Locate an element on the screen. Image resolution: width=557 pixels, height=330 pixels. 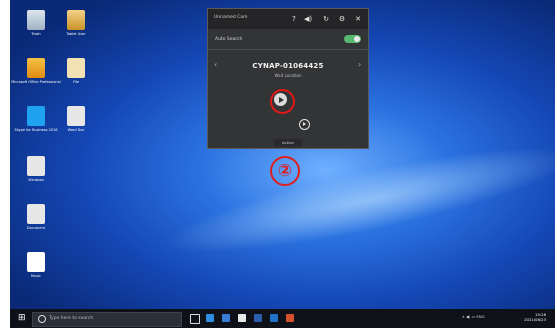
refresh-icon: ↻ is located at coordinates (326, 19).